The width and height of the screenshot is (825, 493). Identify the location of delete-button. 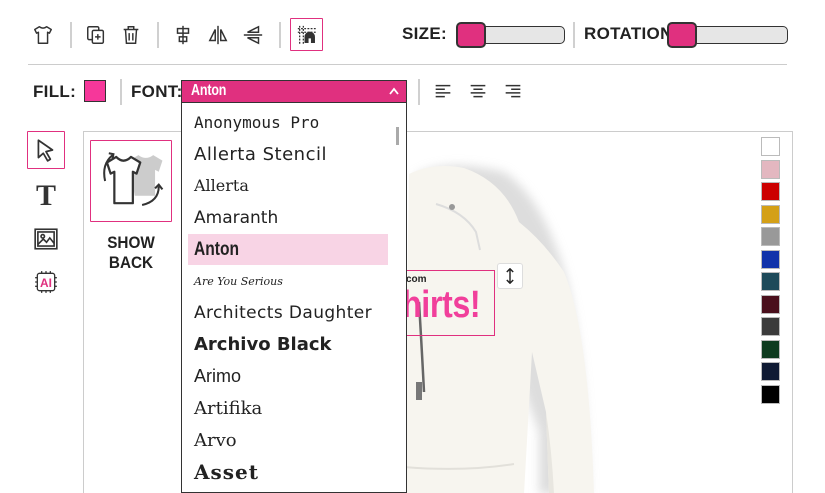
(131, 35).